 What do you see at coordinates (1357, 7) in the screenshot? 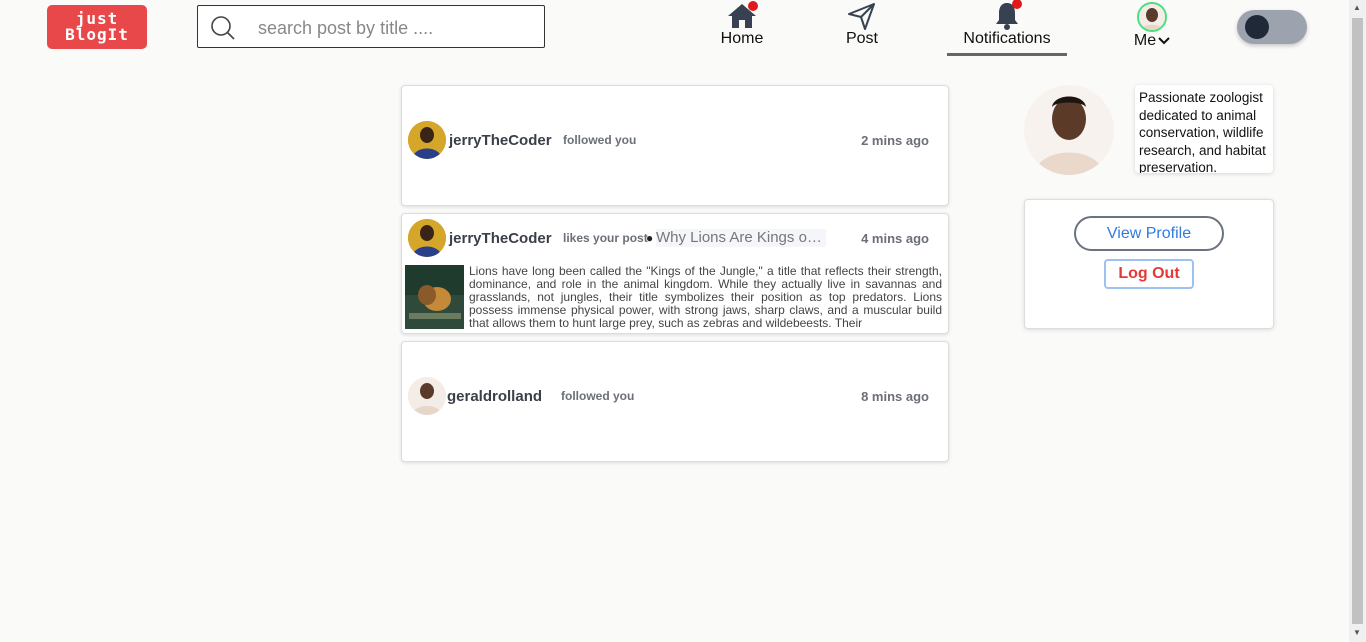
I see `scroll-up-icon: ▲` at bounding box center [1357, 7].